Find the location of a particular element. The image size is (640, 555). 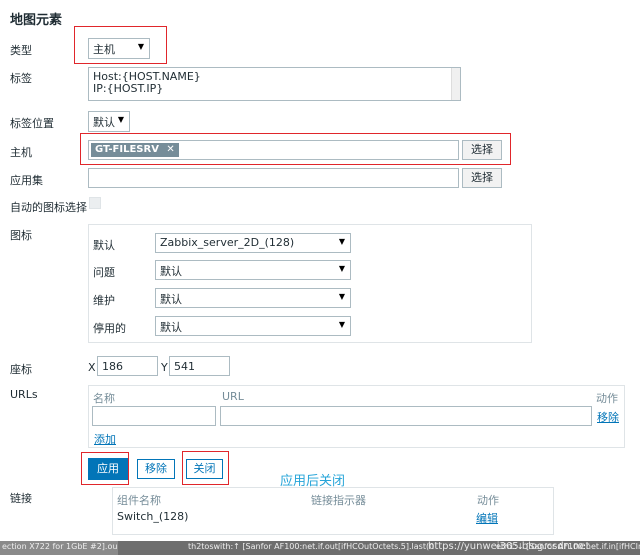

label-location-label: 标签位置 is located at coordinates (32, 123).